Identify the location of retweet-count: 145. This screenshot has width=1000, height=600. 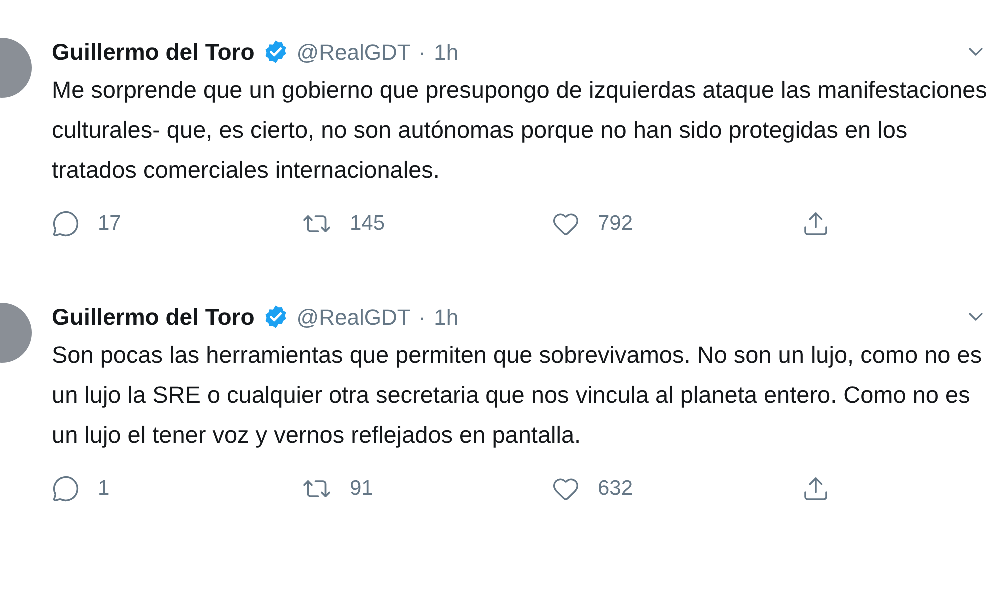
(368, 224).